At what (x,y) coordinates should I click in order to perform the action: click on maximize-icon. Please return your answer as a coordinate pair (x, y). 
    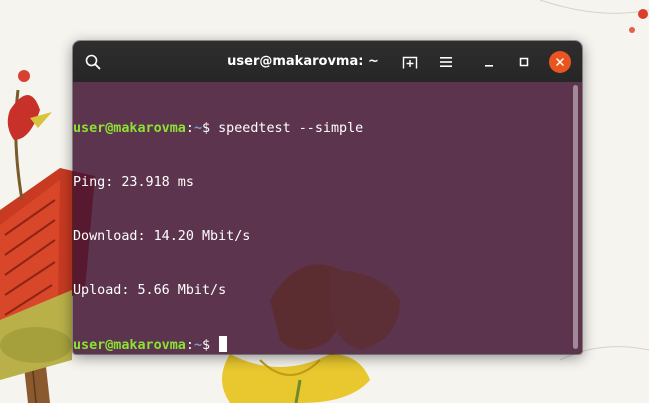
    Looking at the image, I should click on (524, 62).